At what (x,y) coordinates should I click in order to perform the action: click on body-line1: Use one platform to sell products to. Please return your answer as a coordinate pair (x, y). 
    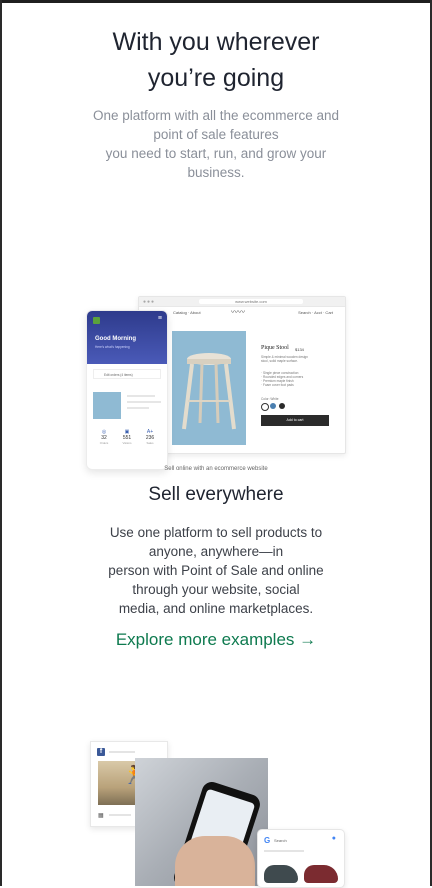
    Looking at the image, I should click on (216, 532).